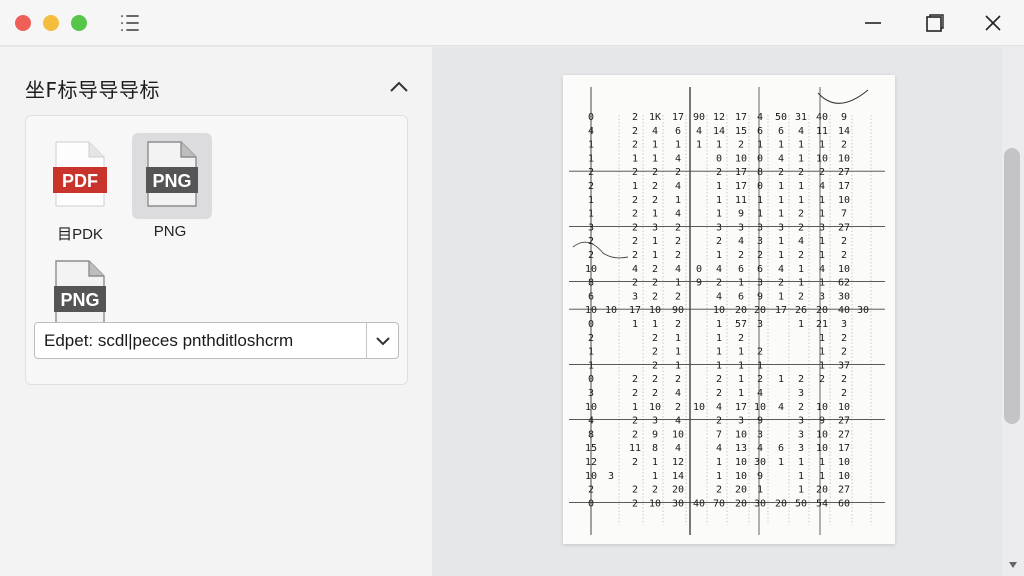  I want to click on file-badge-png: PNG, so click(171, 181).